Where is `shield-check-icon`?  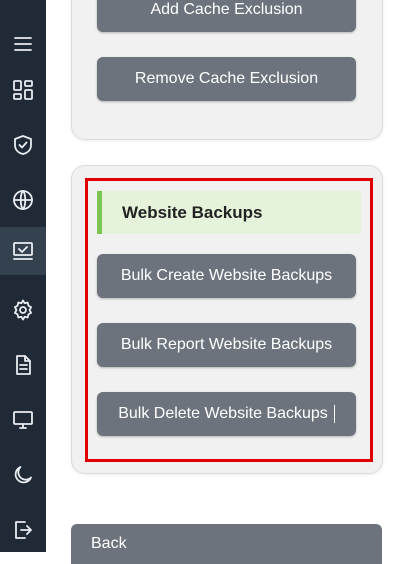
shield-check-icon is located at coordinates (23, 145).